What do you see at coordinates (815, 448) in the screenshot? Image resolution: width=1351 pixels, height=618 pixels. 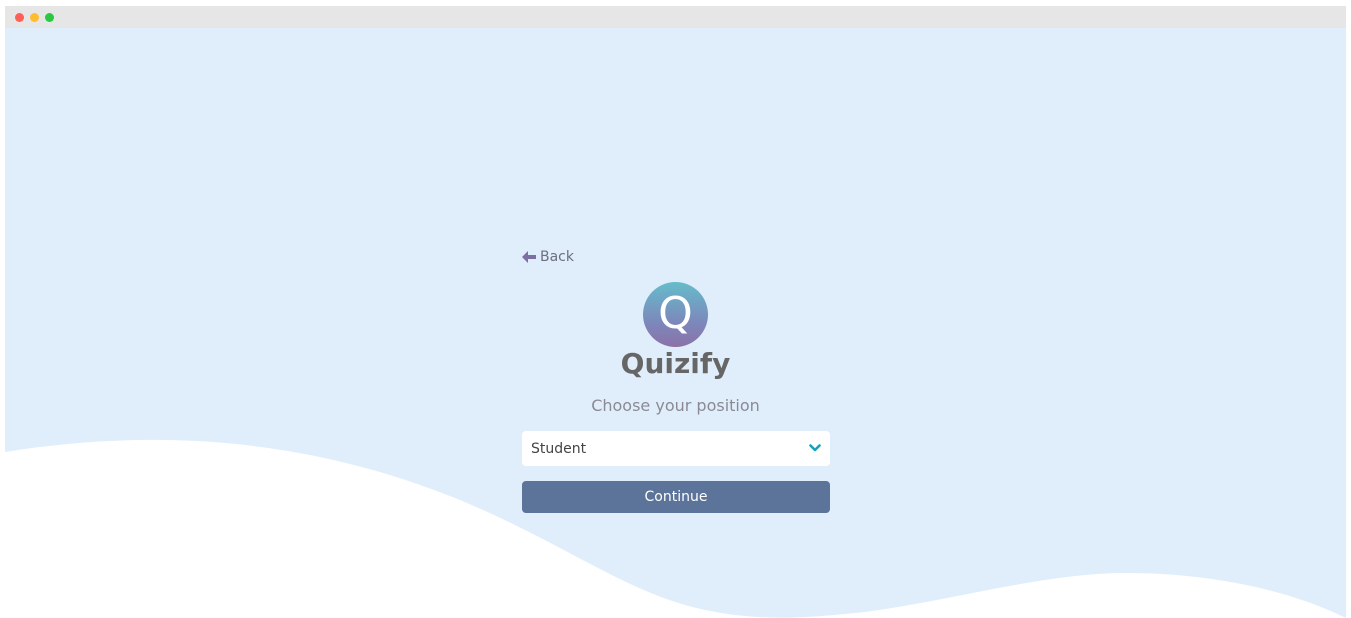 I see `chevron-down-icon` at bounding box center [815, 448].